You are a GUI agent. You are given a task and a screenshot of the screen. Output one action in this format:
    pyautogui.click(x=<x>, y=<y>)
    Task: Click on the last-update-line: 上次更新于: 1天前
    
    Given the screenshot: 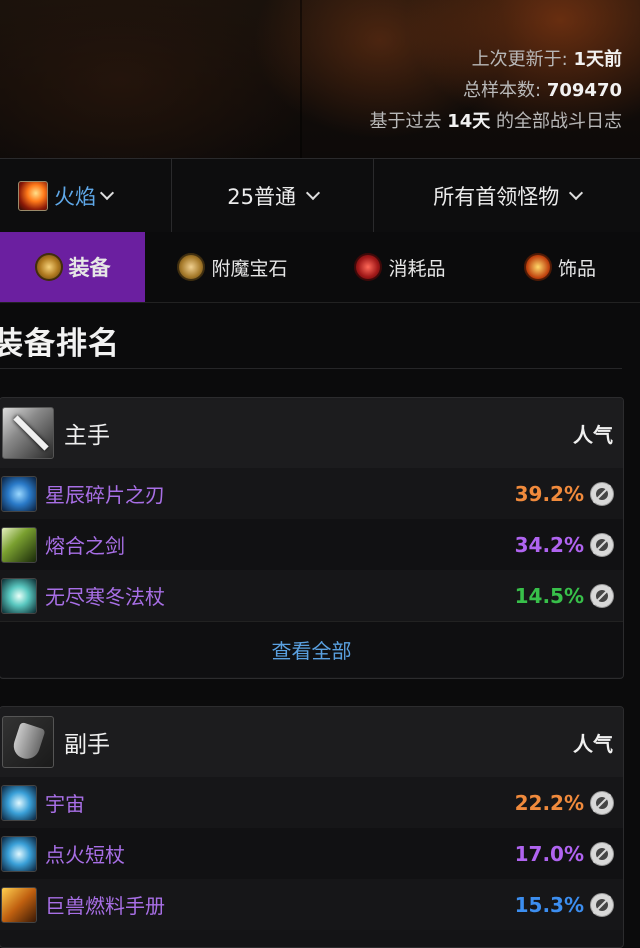 What is the action you would take?
    pyautogui.click(x=495, y=59)
    